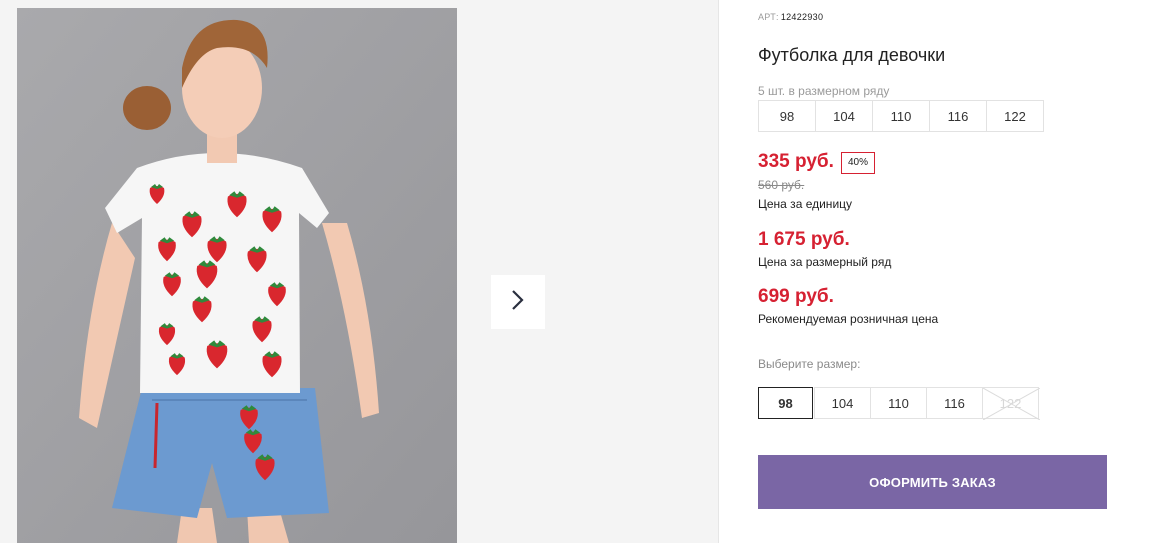 This screenshot has height=543, width=1149. I want to click on row-price-label: Цена за размерный ряд, so click(825, 262).